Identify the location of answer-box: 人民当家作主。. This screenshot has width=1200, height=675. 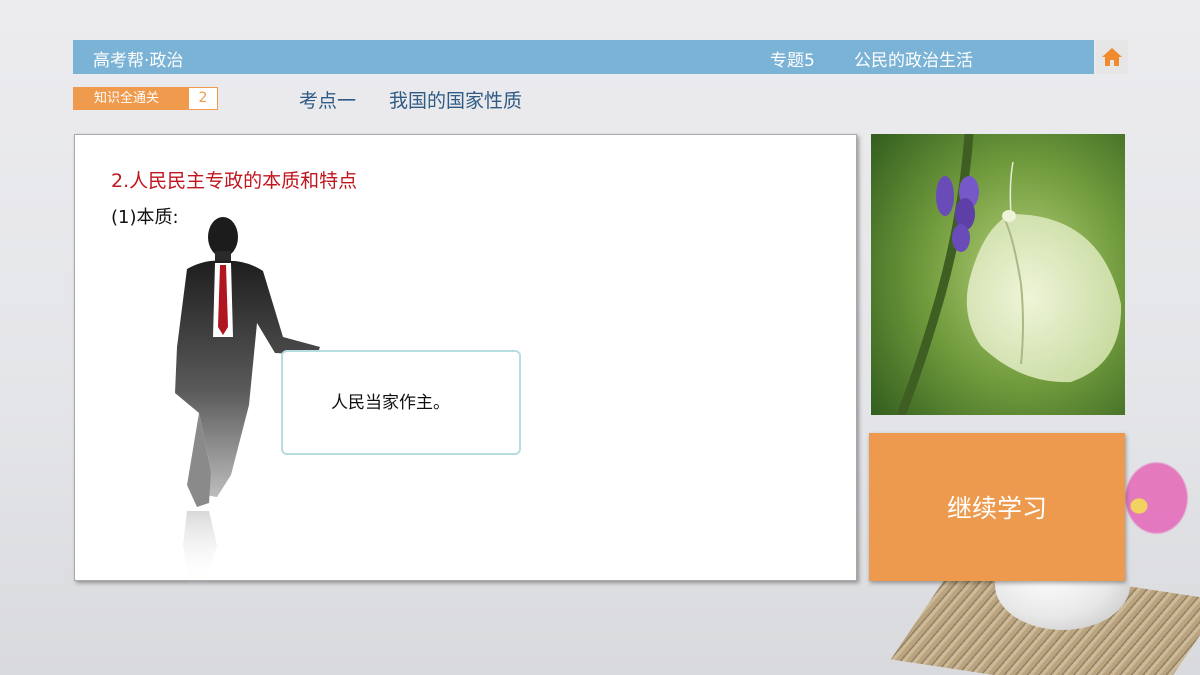
(401, 402).